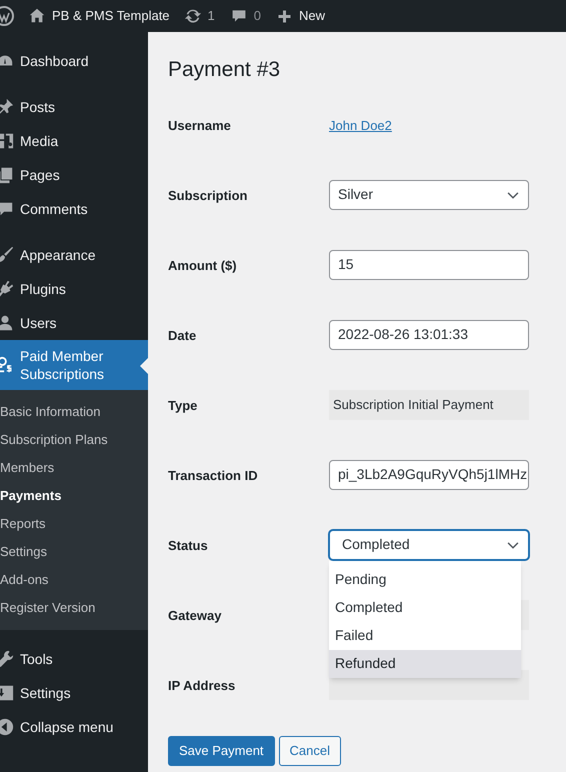 This screenshot has width=566, height=772. Describe the element at coordinates (74, 608) in the screenshot. I see `submenu-item: Register Version` at that location.